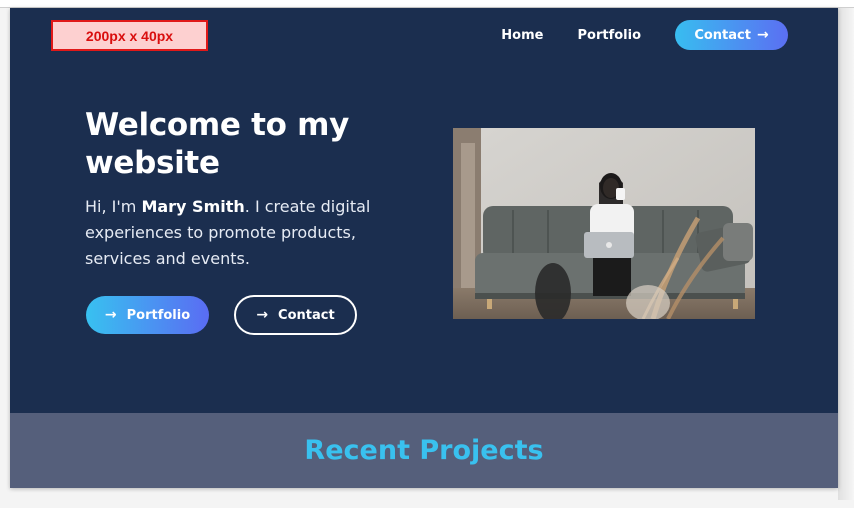 This screenshot has height=508, width=854. What do you see at coordinates (522, 35) in the screenshot?
I see `nav-home-link: Home` at bounding box center [522, 35].